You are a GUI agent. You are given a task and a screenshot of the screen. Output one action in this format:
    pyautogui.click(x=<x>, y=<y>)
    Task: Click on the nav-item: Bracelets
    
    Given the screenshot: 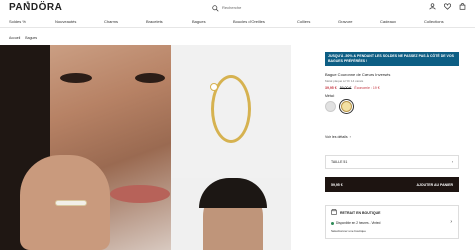 What is the action you would take?
    pyautogui.click(x=154, y=21)
    